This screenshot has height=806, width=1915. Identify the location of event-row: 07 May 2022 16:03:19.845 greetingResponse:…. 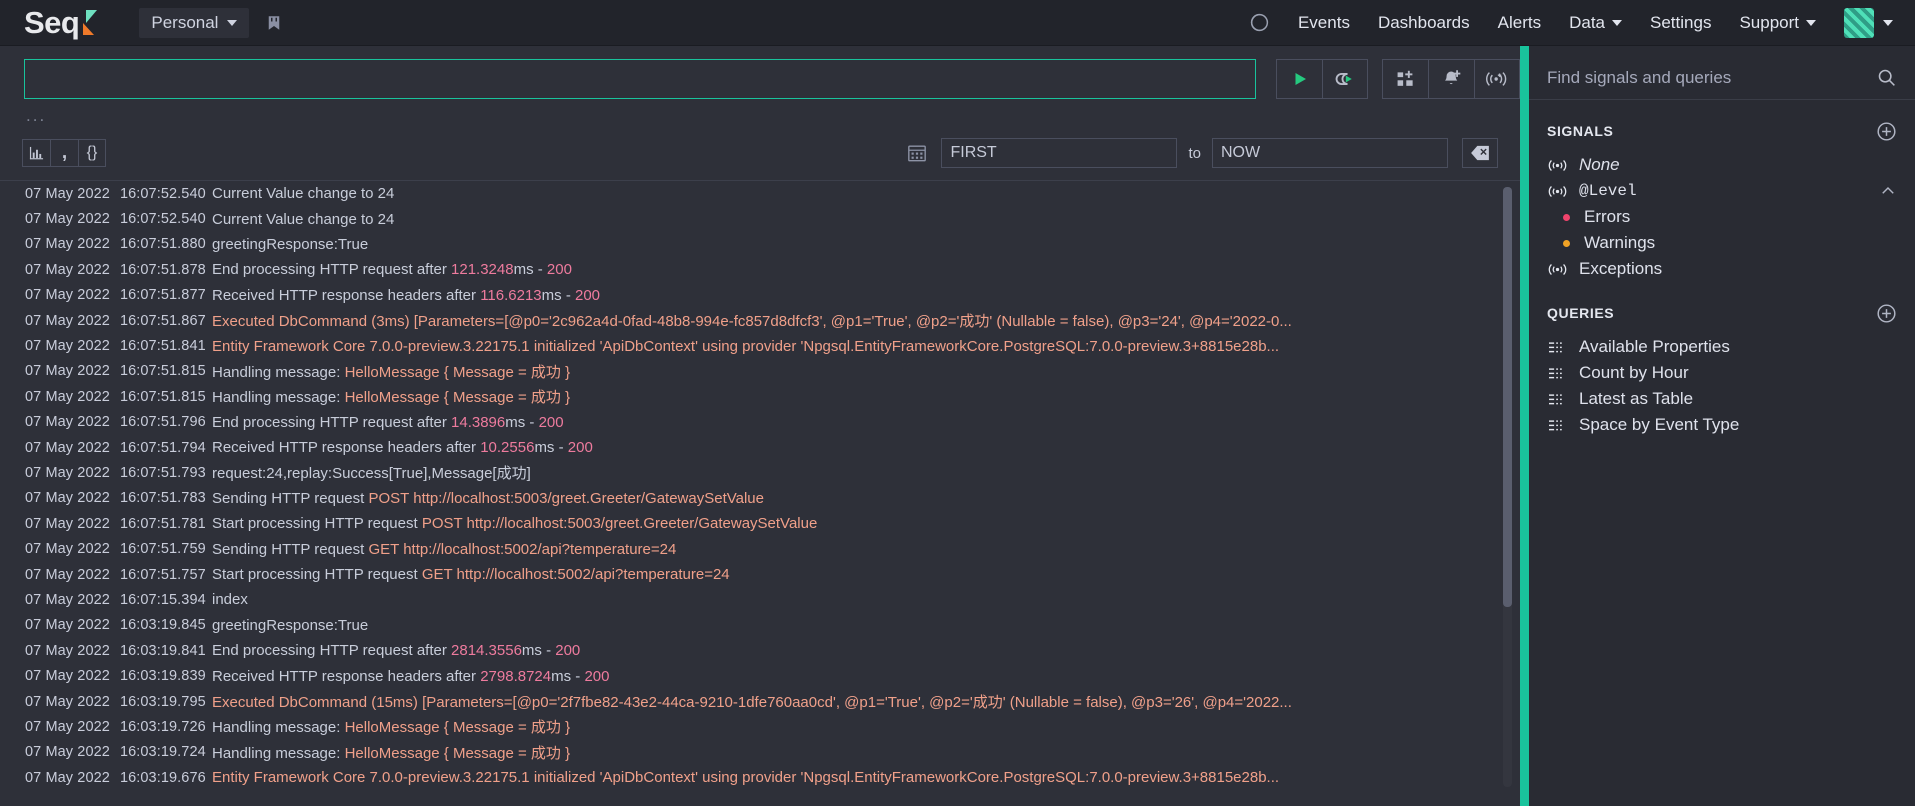
(760, 625).